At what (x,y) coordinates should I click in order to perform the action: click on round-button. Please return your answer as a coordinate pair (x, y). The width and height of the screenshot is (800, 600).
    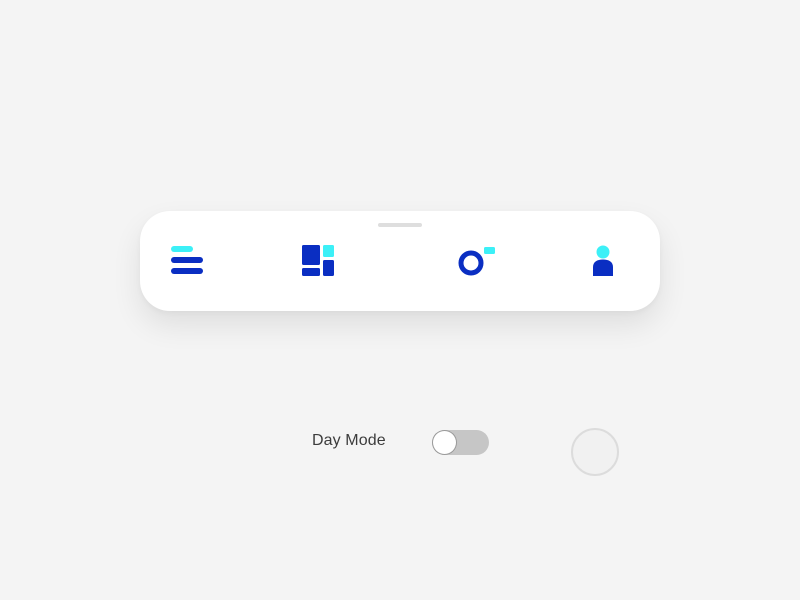
    Looking at the image, I should click on (595, 452).